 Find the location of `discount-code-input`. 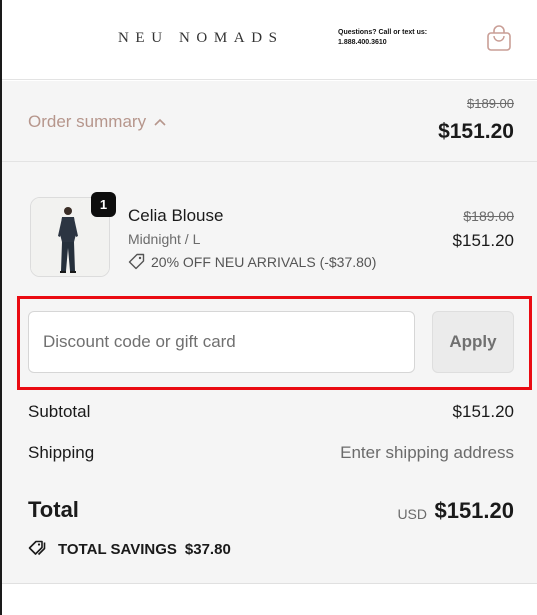

discount-code-input is located at coordinates (221, 342).